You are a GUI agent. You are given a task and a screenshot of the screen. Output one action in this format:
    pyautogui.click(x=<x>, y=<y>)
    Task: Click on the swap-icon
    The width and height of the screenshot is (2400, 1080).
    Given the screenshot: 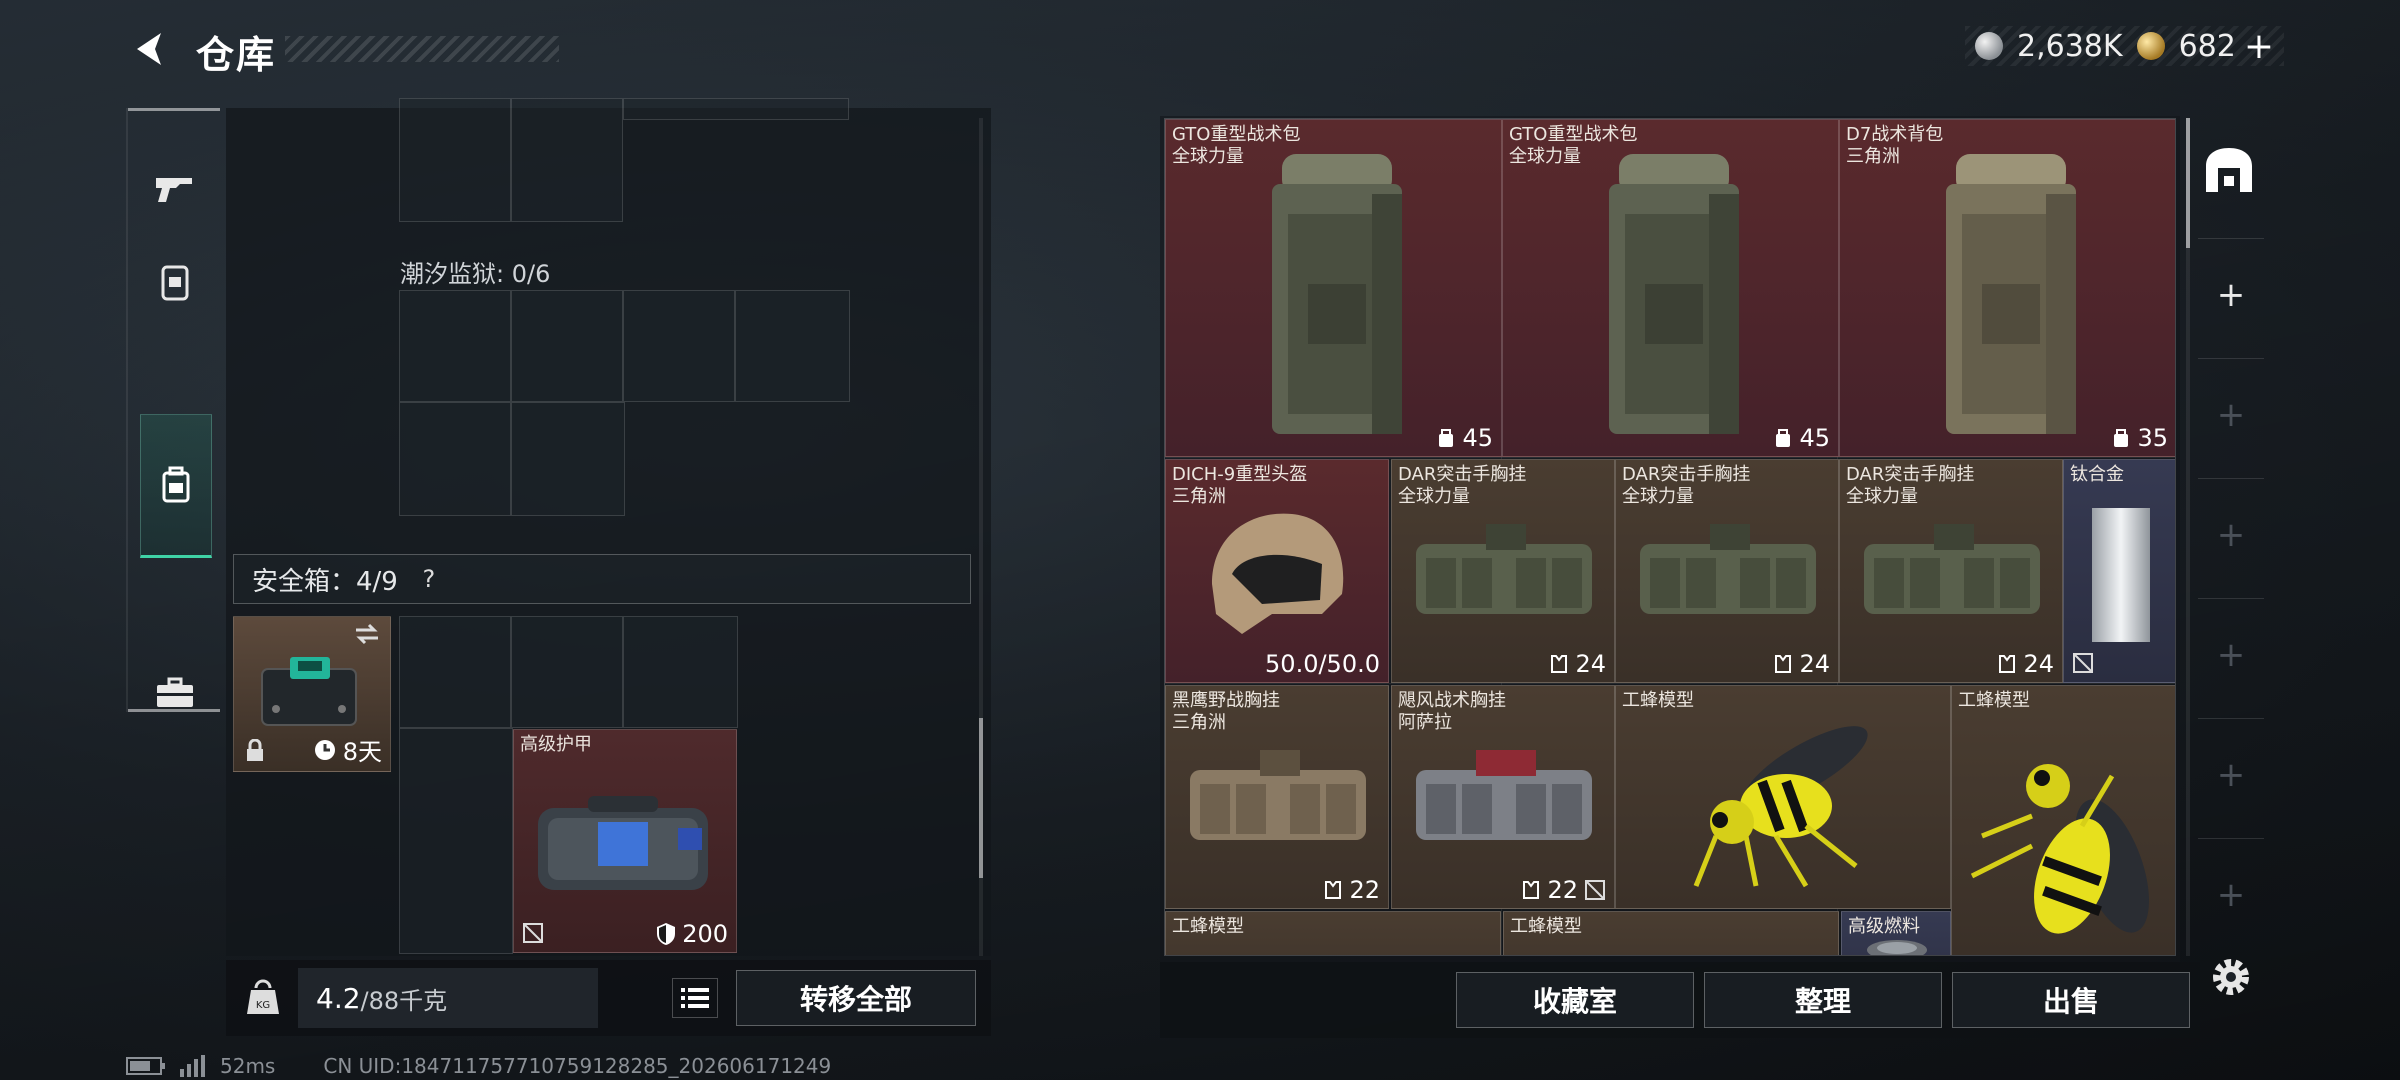 What is the action you would take?
    pyautogui.click(x=367, y=634)
    